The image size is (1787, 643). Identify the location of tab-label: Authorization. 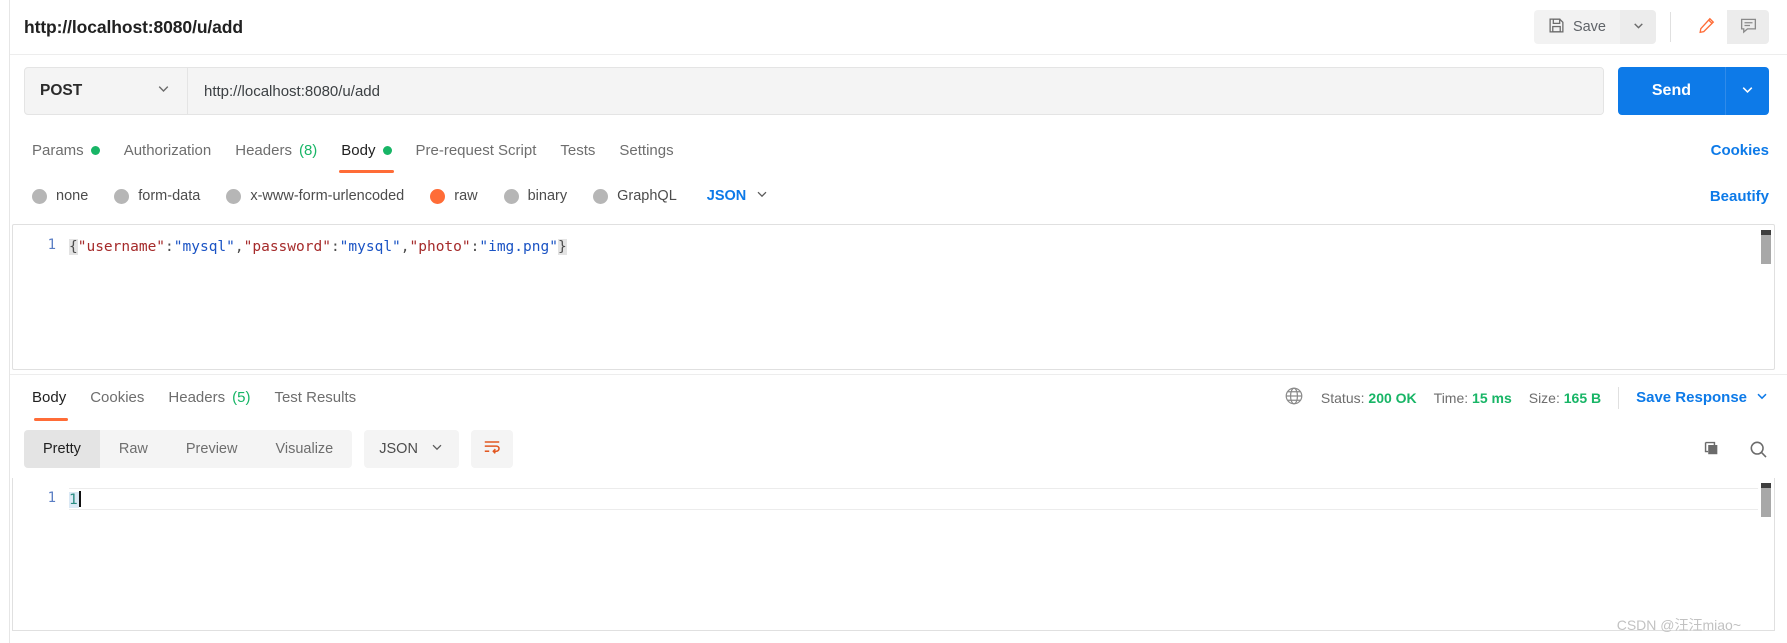
(167, 150).